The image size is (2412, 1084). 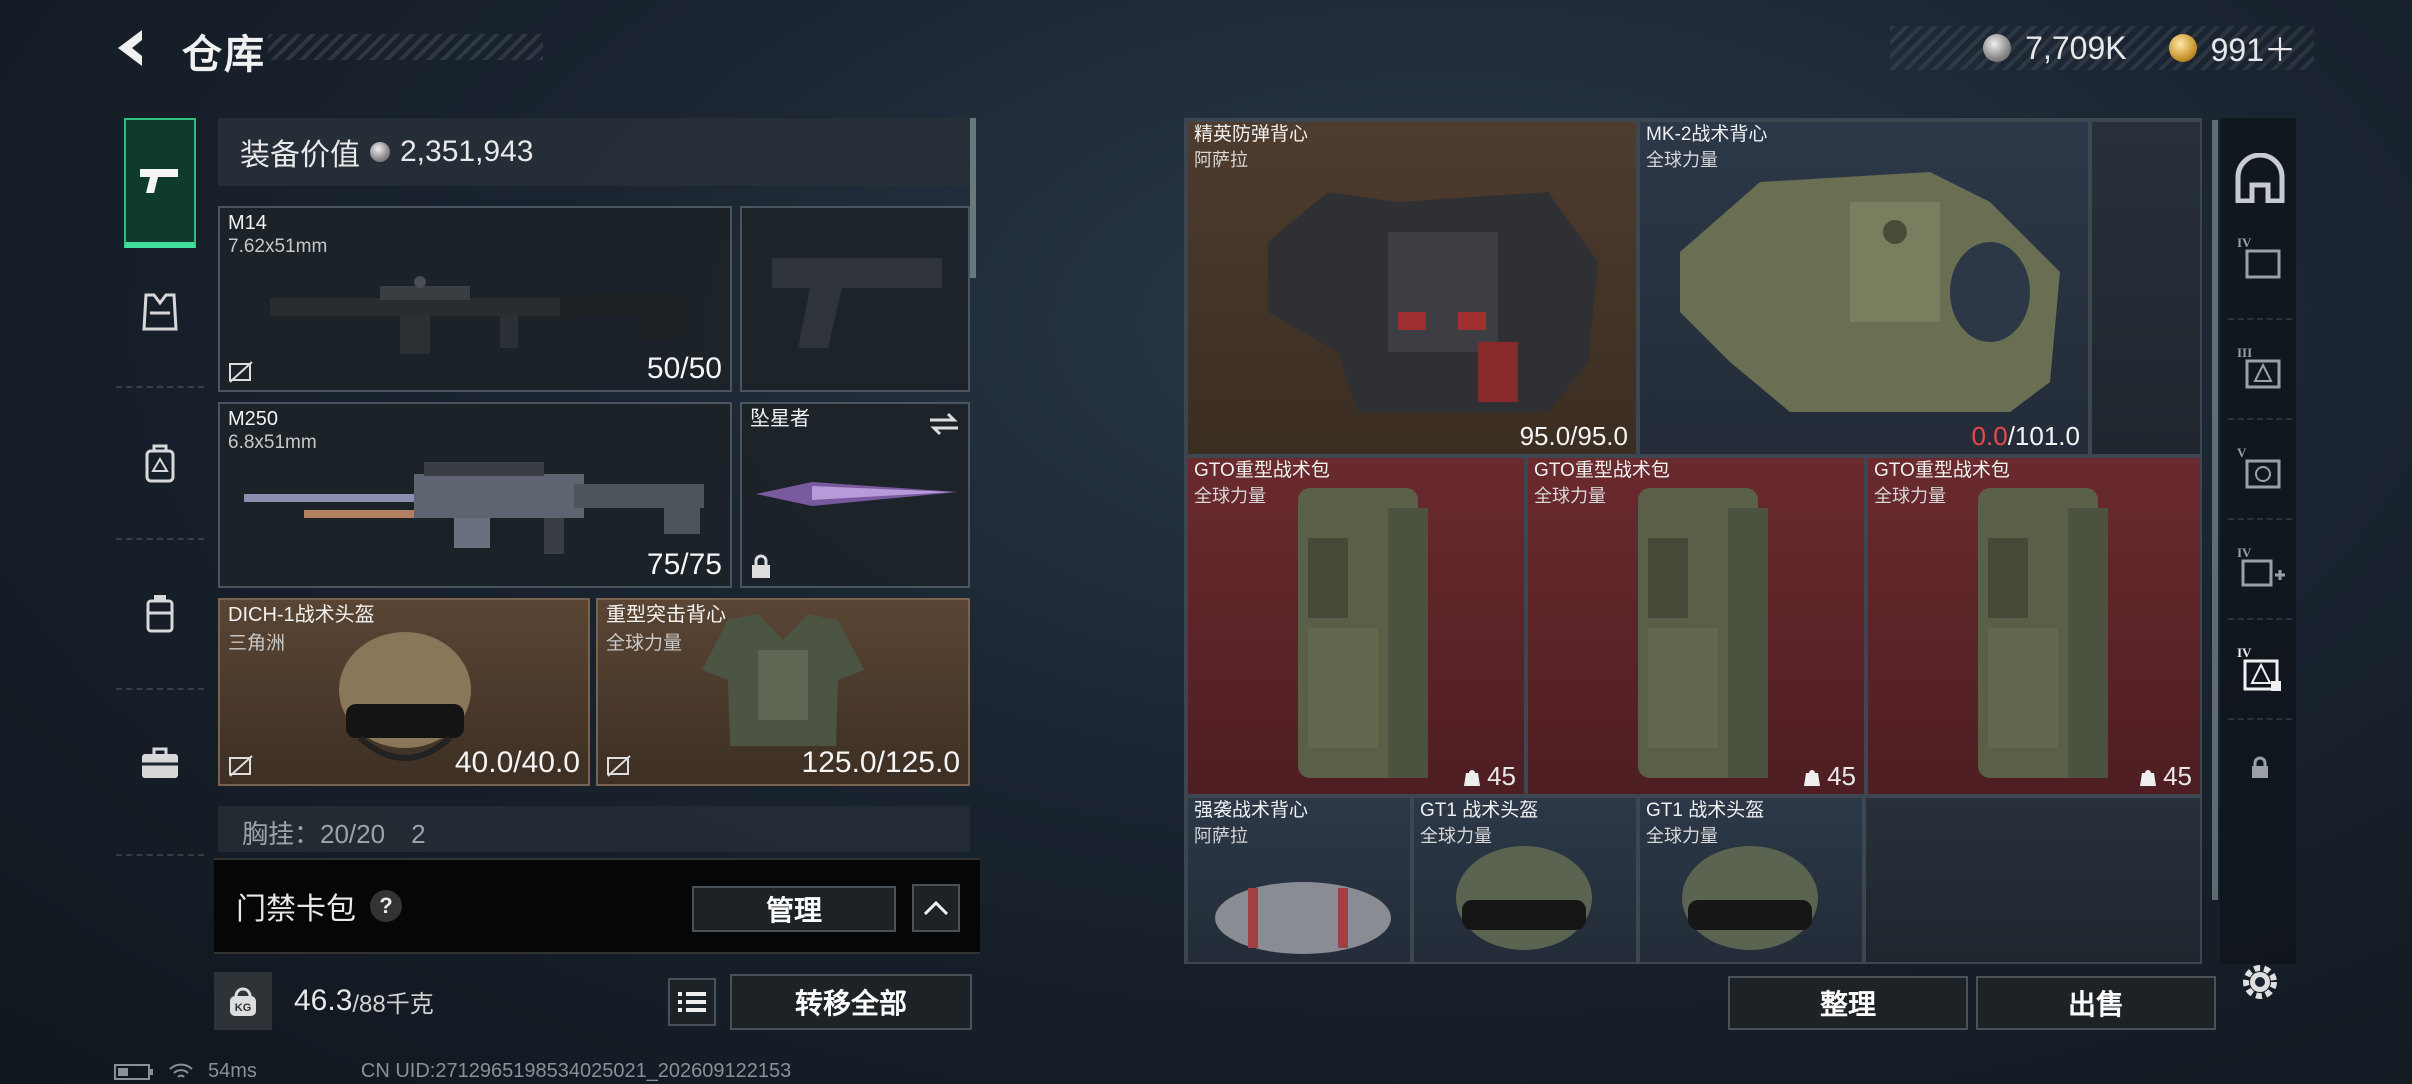 I want to click on helmet-durability: 40.0/40.0, so click(x=517, y=762).